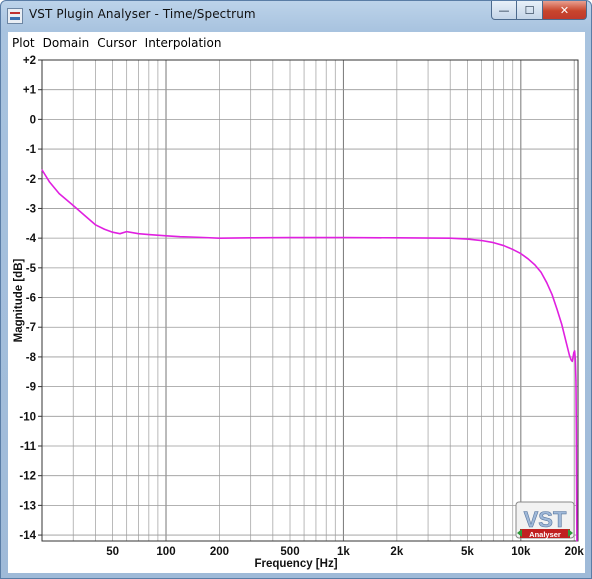 The width and height of the screenshot is (592, 579). I want to click on y-tick-label: -9, so click(31, 388).